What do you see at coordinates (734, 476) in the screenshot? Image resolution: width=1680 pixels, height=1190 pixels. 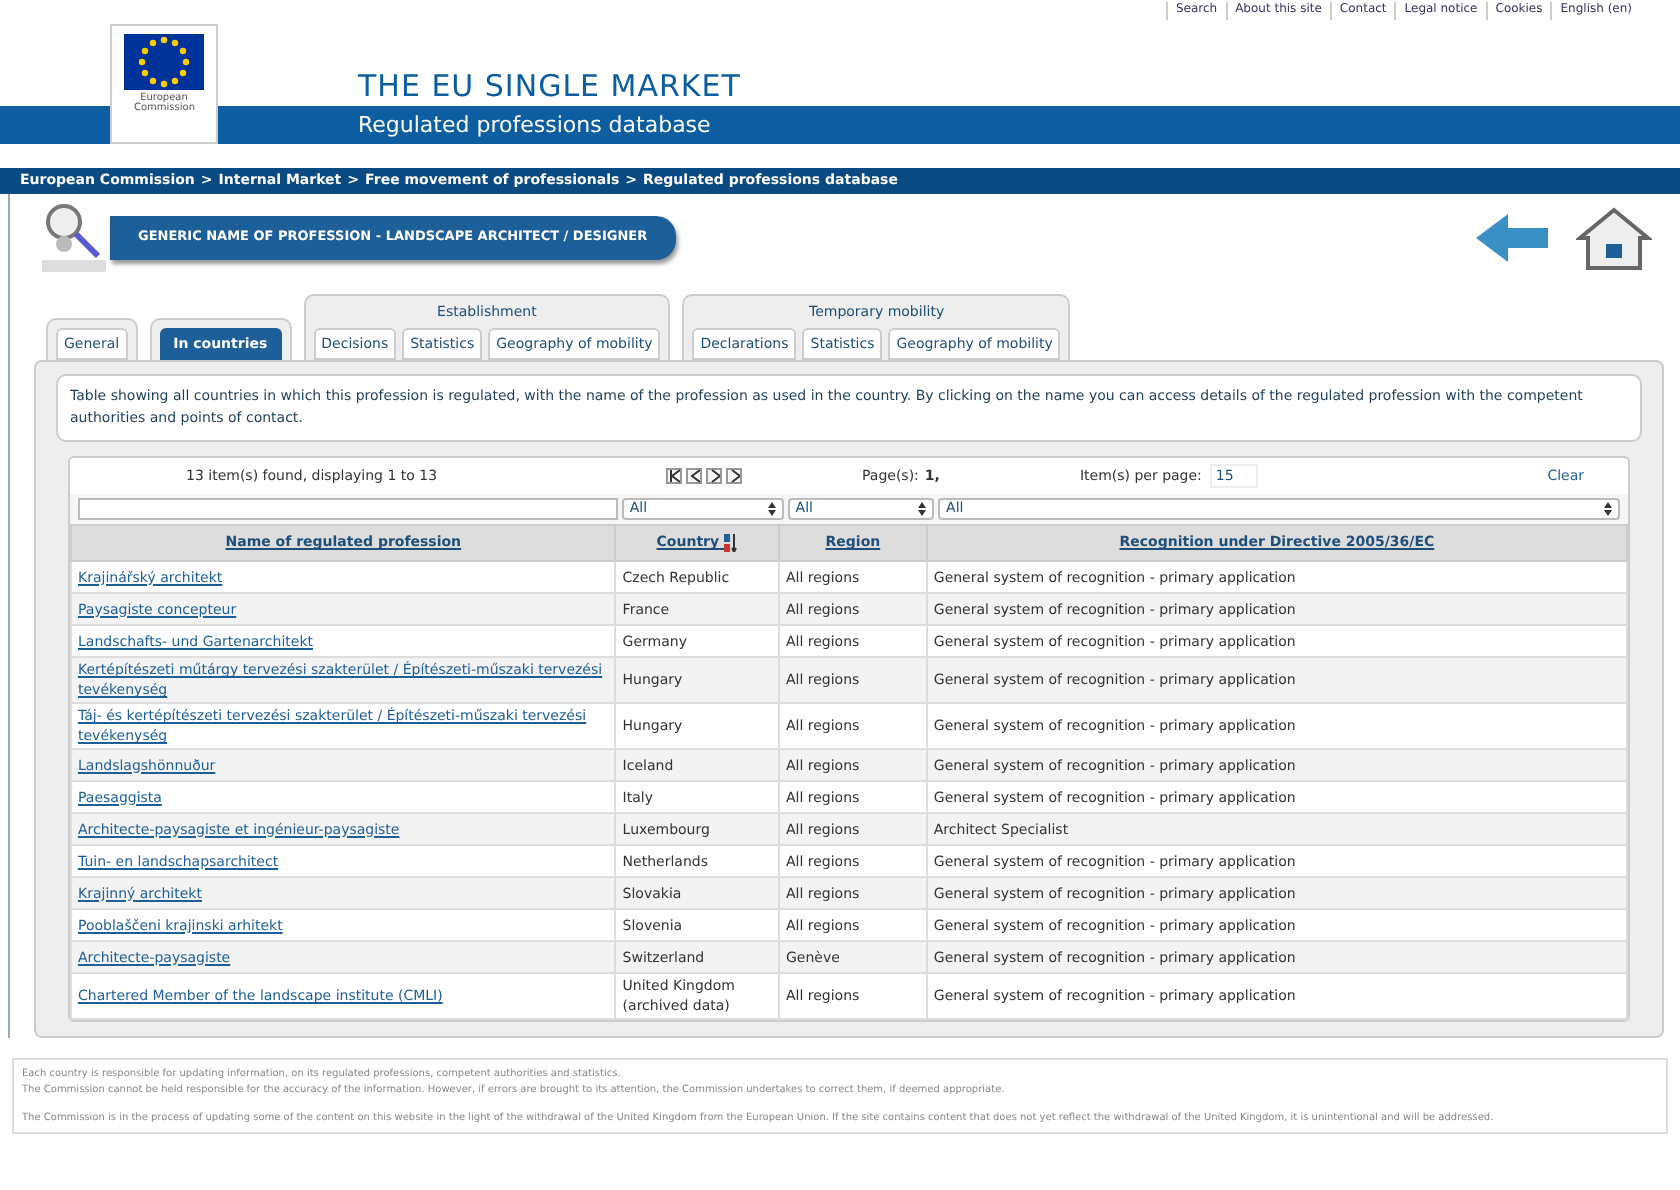 I see `last-page-button` at bounding box center [734, 476].